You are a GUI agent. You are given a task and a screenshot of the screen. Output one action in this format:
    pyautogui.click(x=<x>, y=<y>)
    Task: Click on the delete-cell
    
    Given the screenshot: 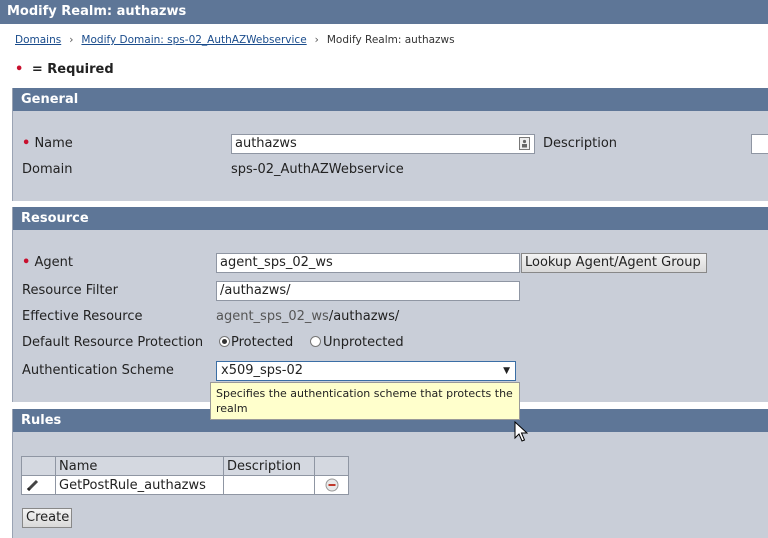 What is the action you would take?
    pyautogui.click(x=331, y=485)
    